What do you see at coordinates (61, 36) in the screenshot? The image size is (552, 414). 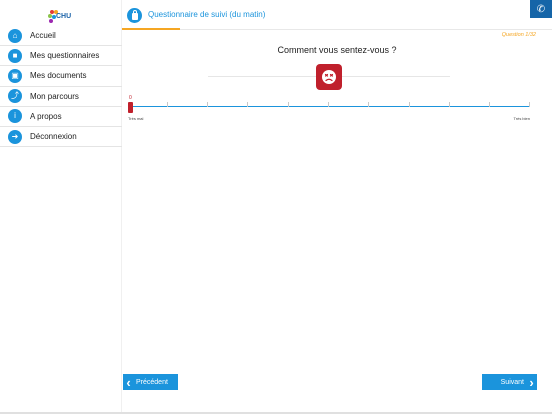 I see `sidebar-item-accueil: ⌂ Accueil` at bounding box center [61, 36].